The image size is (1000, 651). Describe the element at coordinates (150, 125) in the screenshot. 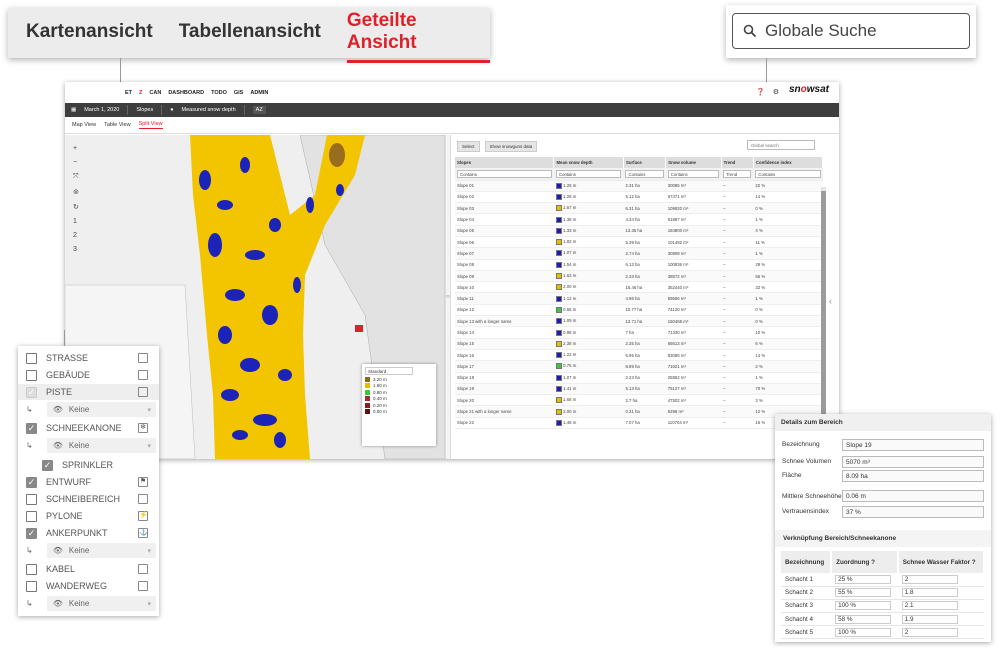

I see `tab-split-view: Split View` at that location.